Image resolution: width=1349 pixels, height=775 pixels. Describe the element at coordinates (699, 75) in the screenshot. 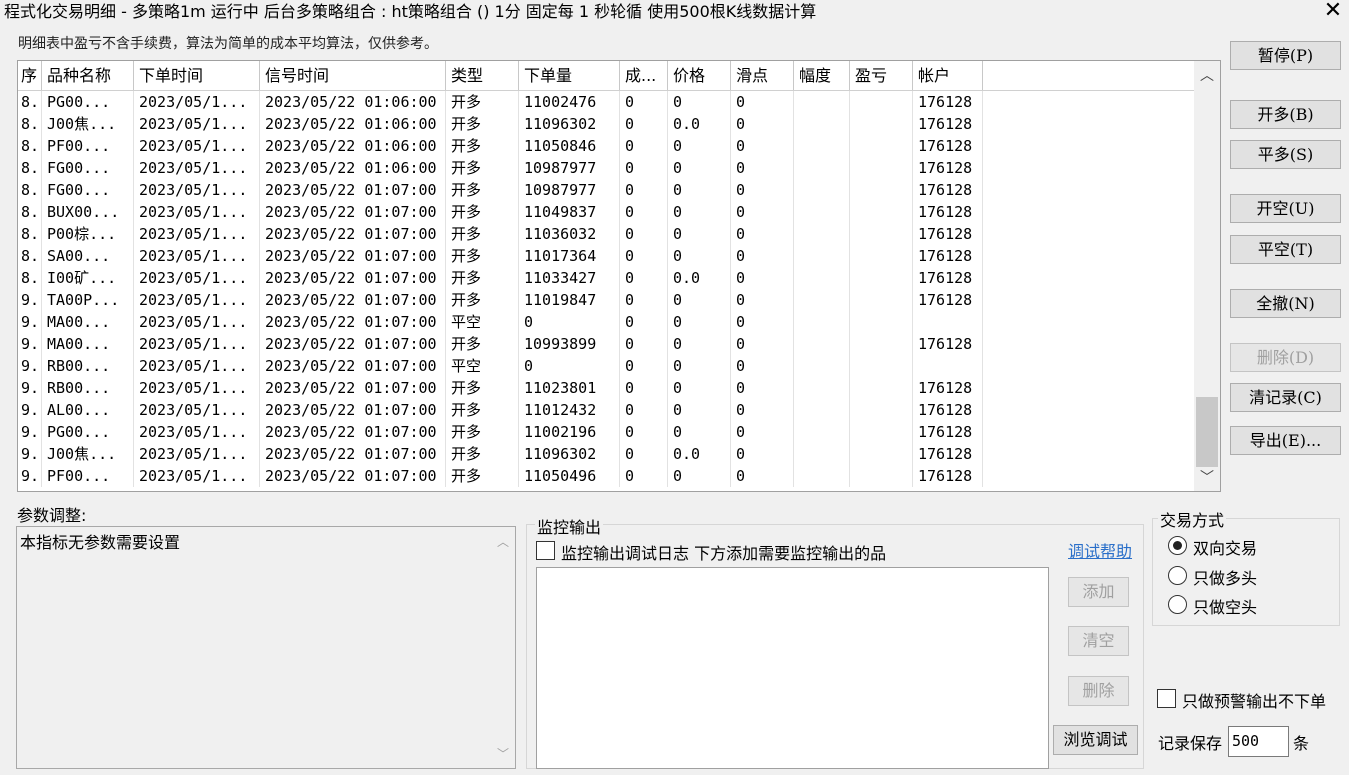

I see `column-header: 价格` at that location.